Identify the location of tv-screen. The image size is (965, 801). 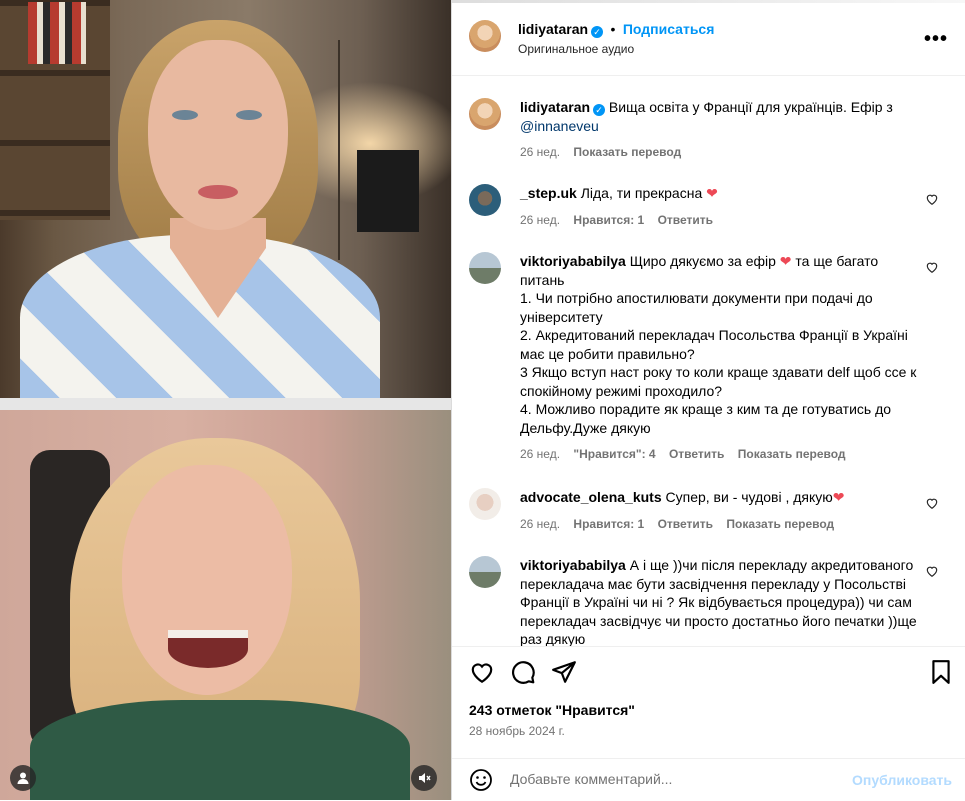
(388, 191).